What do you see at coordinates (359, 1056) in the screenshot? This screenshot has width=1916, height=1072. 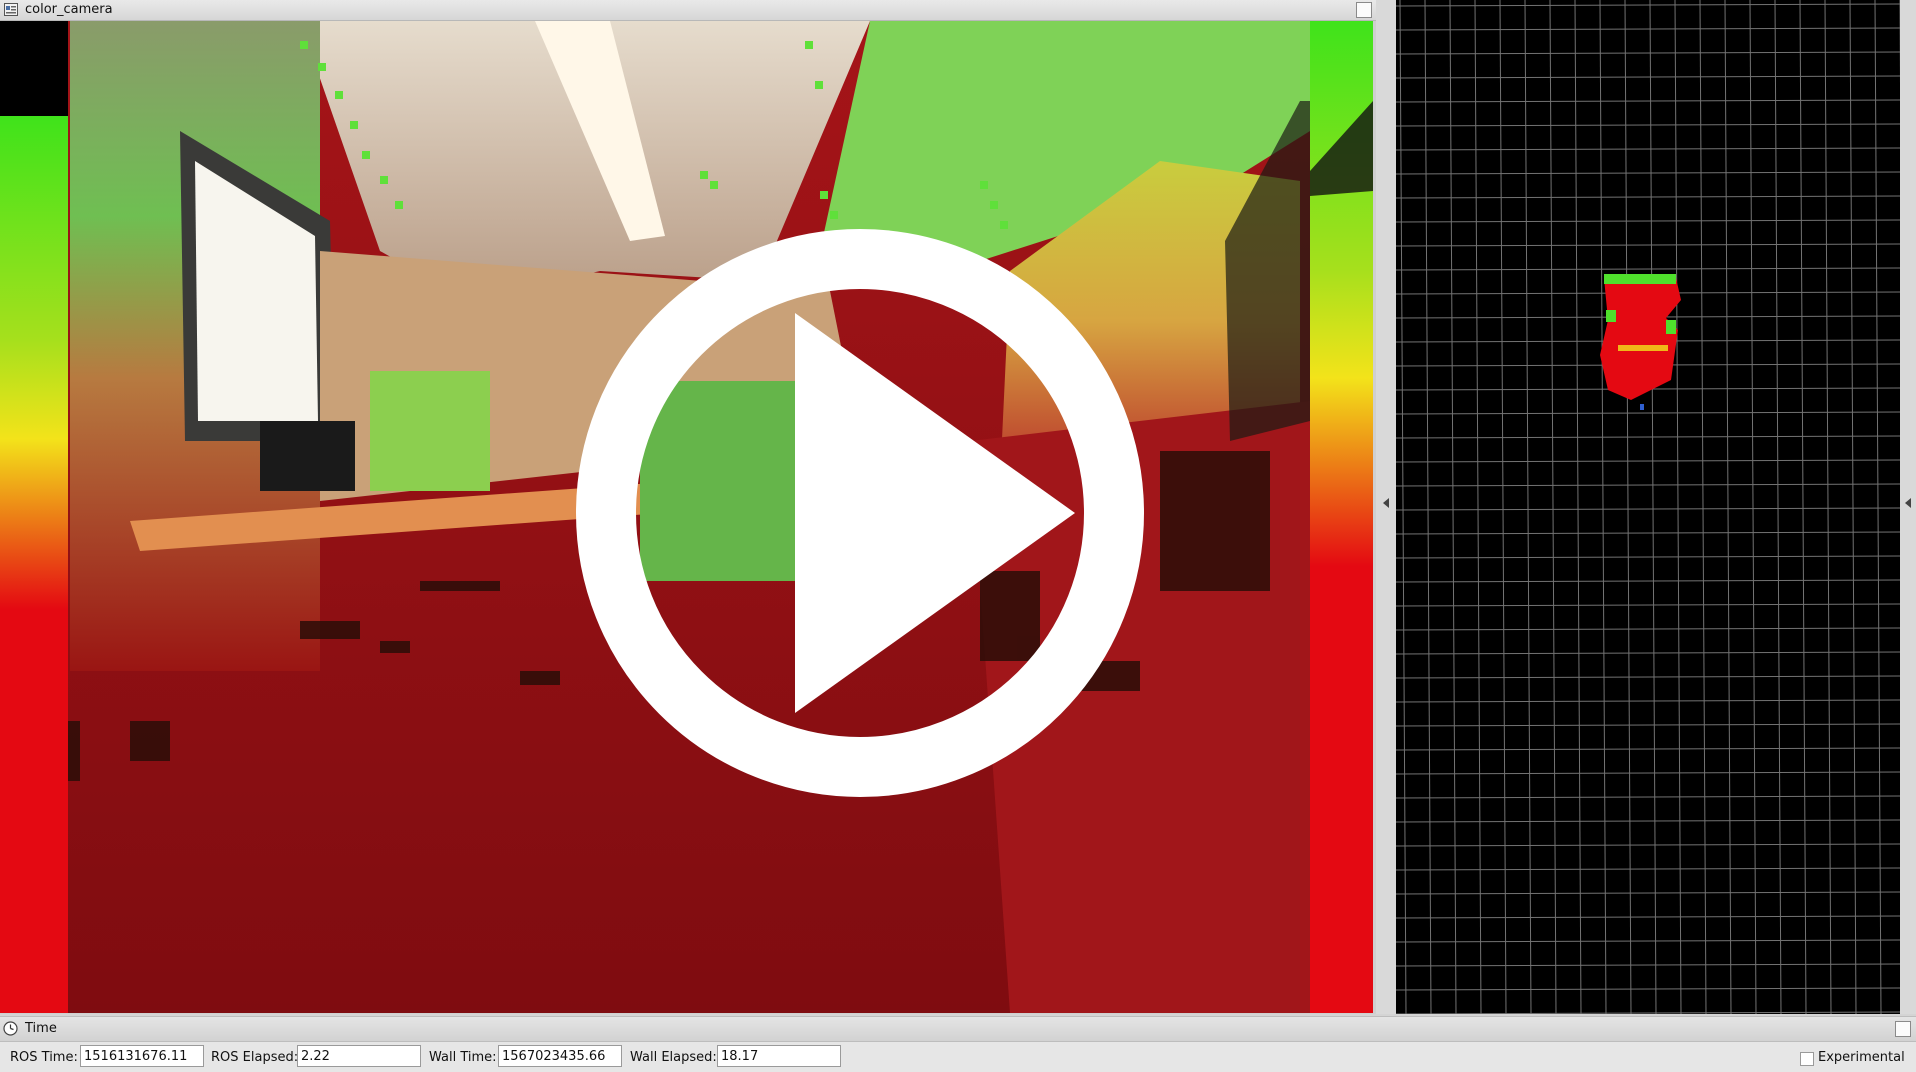 I see `ros-elapsed-field` at bounding box center [359, 1056].